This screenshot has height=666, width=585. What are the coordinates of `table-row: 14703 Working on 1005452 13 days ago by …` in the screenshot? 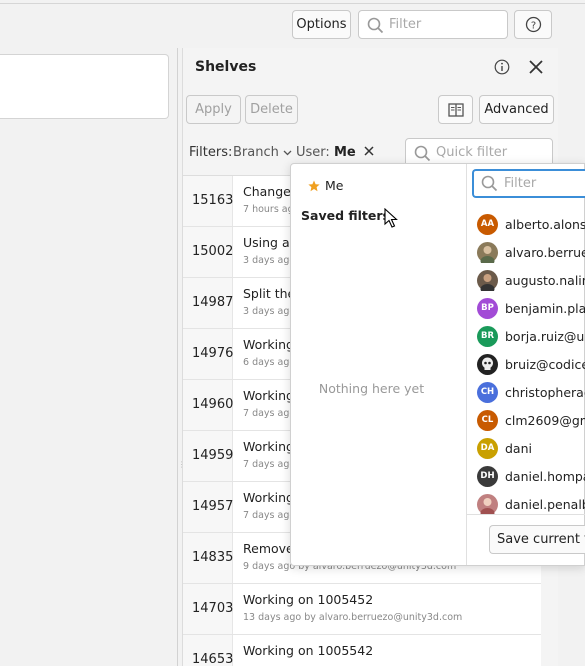 It's located at (362, 609).